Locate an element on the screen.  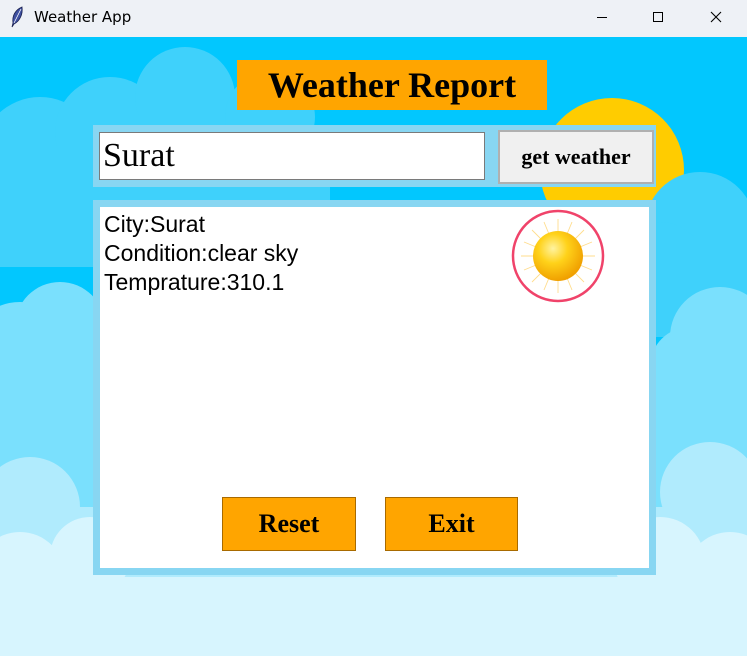
maximize-button is located at coordinates (658, 16).